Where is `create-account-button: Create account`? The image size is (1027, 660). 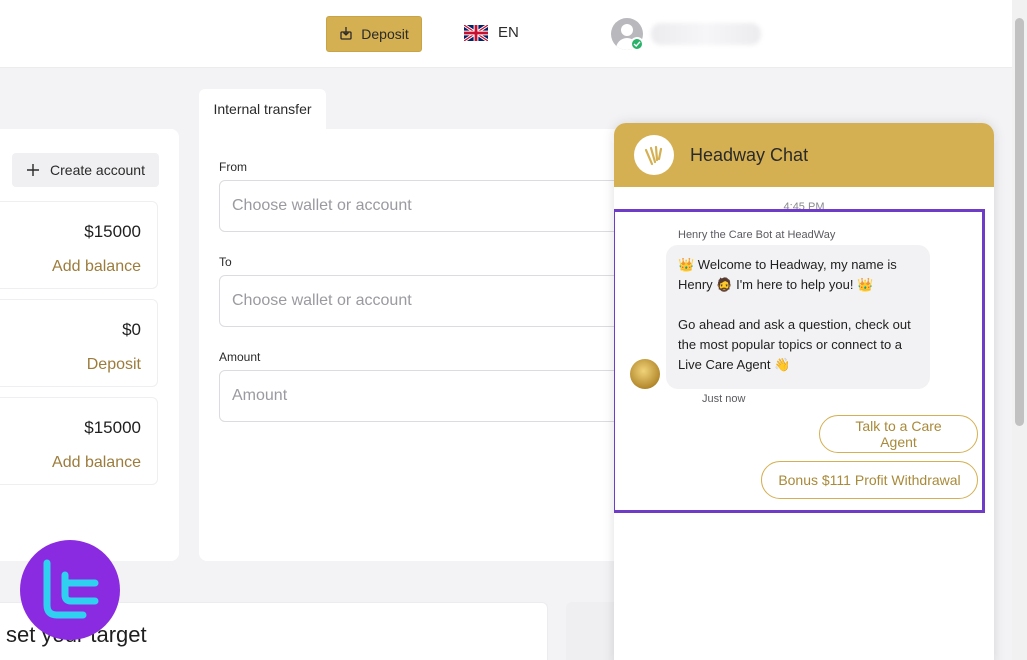
create-account-button: Create account is located at coordinates (85, 170).